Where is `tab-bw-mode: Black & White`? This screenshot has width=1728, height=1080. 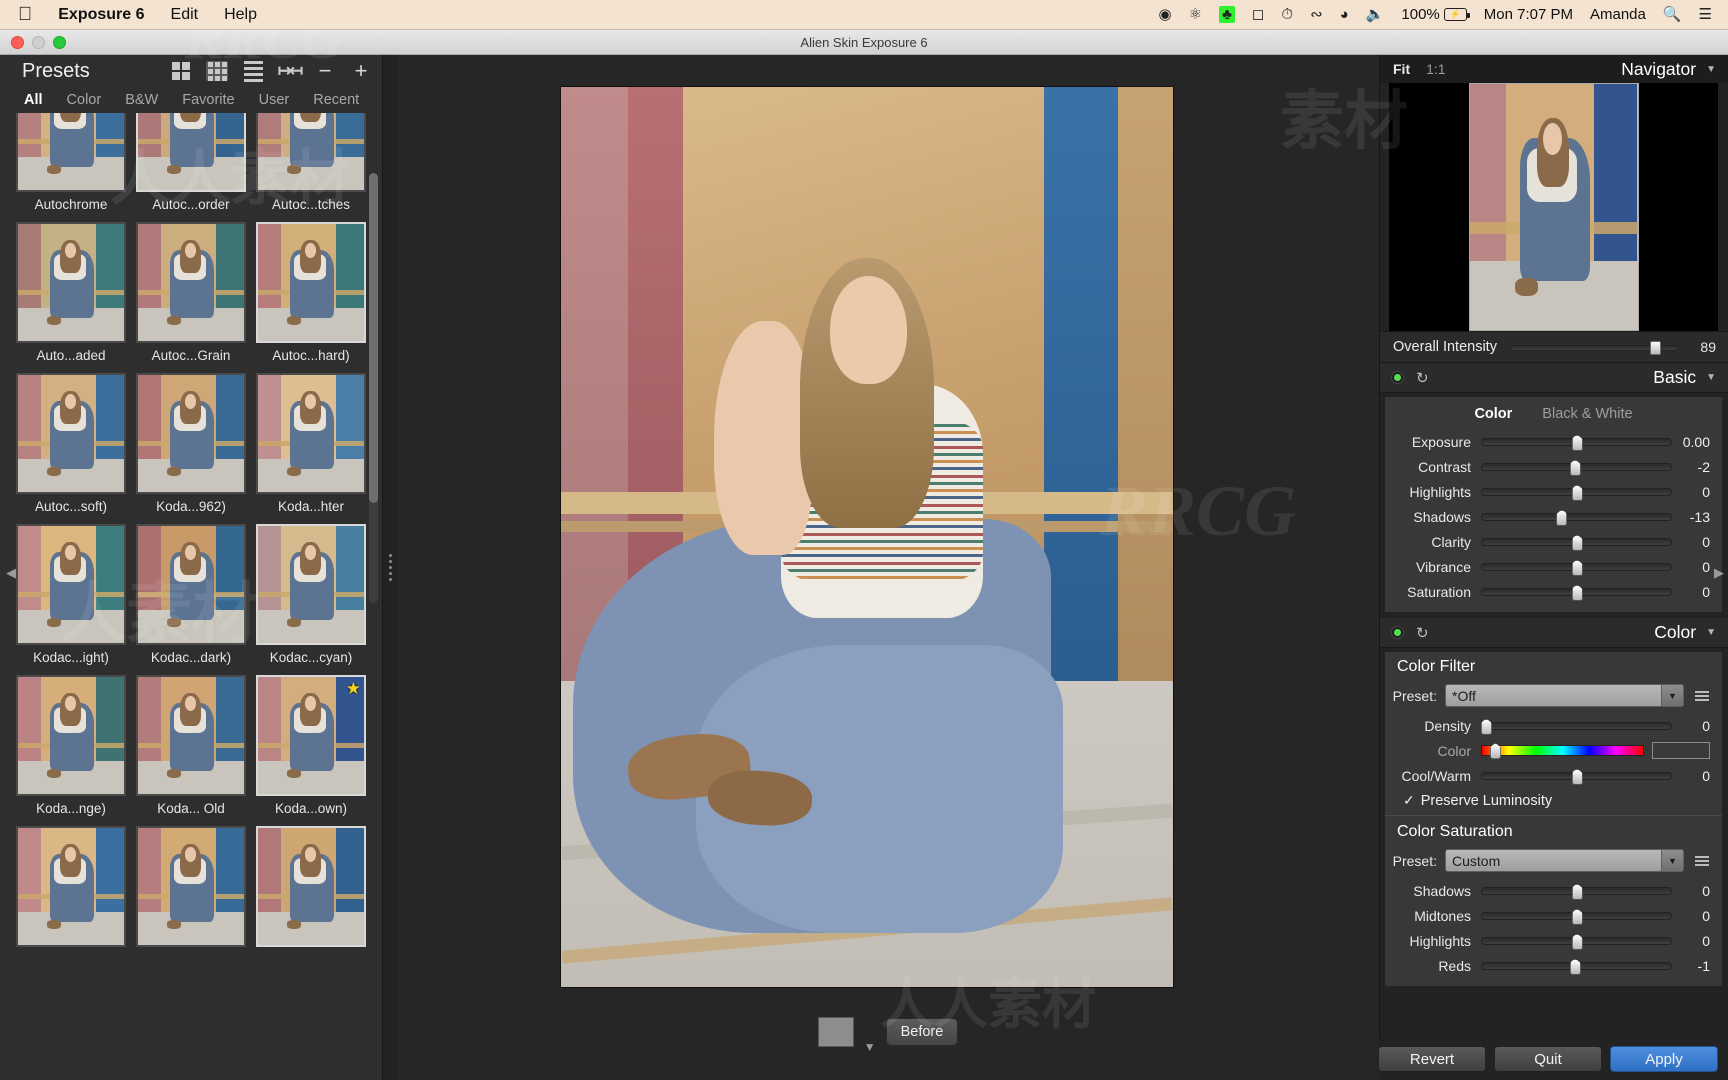
tab-bw-mode: Black & White is located at coordinates (1587, 414).